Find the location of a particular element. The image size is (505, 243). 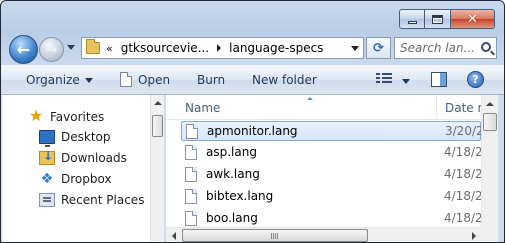

desktop-icon is located at coordinates (47, 138).